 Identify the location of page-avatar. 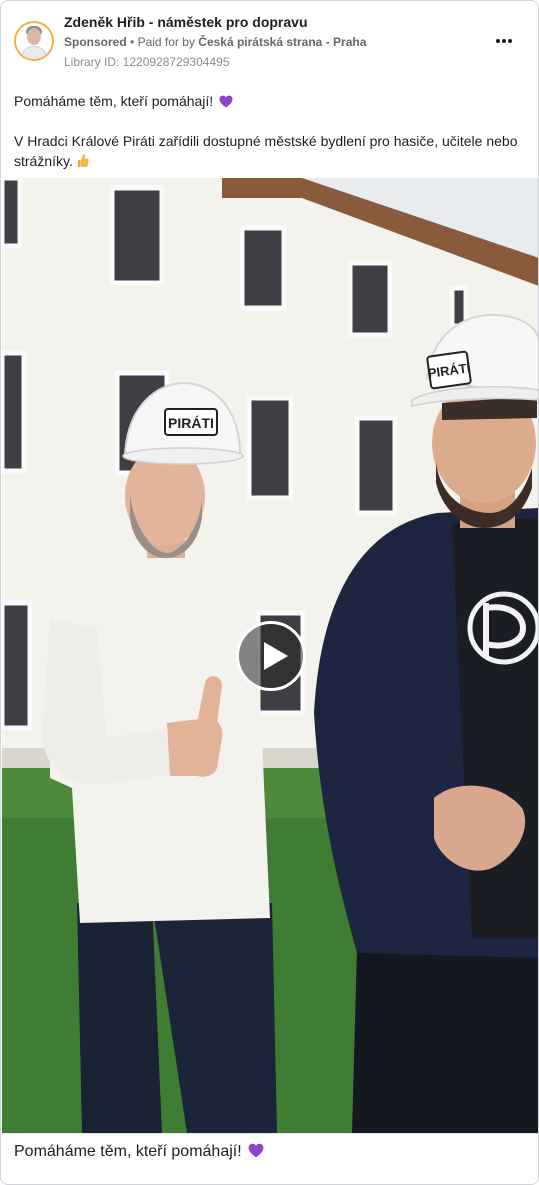
(34, 41).